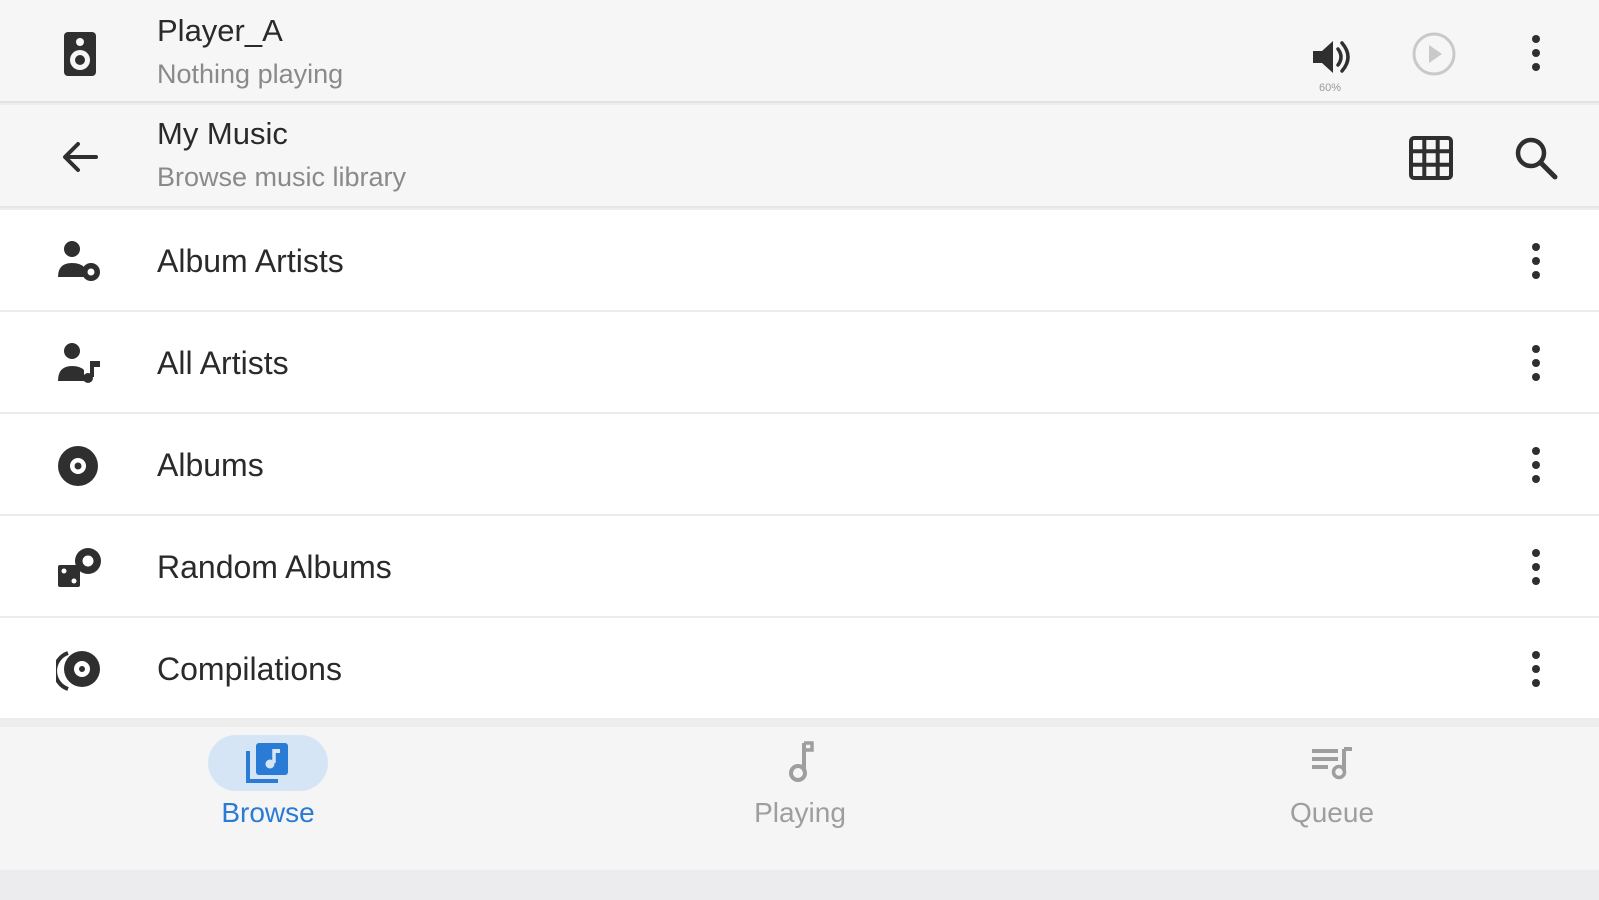  What do you see at coordinates (799, 885) in the screenshot?
I see `system-bar` at bounding box center [799, 885].